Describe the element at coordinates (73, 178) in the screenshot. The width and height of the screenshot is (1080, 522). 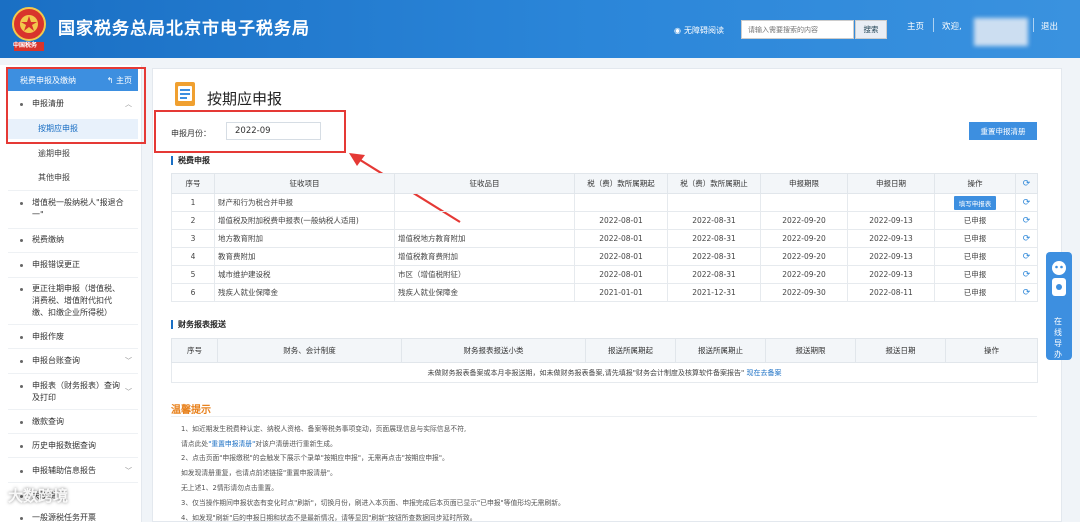
I see `sidebar-subitem-other: 其他申报` at that location.